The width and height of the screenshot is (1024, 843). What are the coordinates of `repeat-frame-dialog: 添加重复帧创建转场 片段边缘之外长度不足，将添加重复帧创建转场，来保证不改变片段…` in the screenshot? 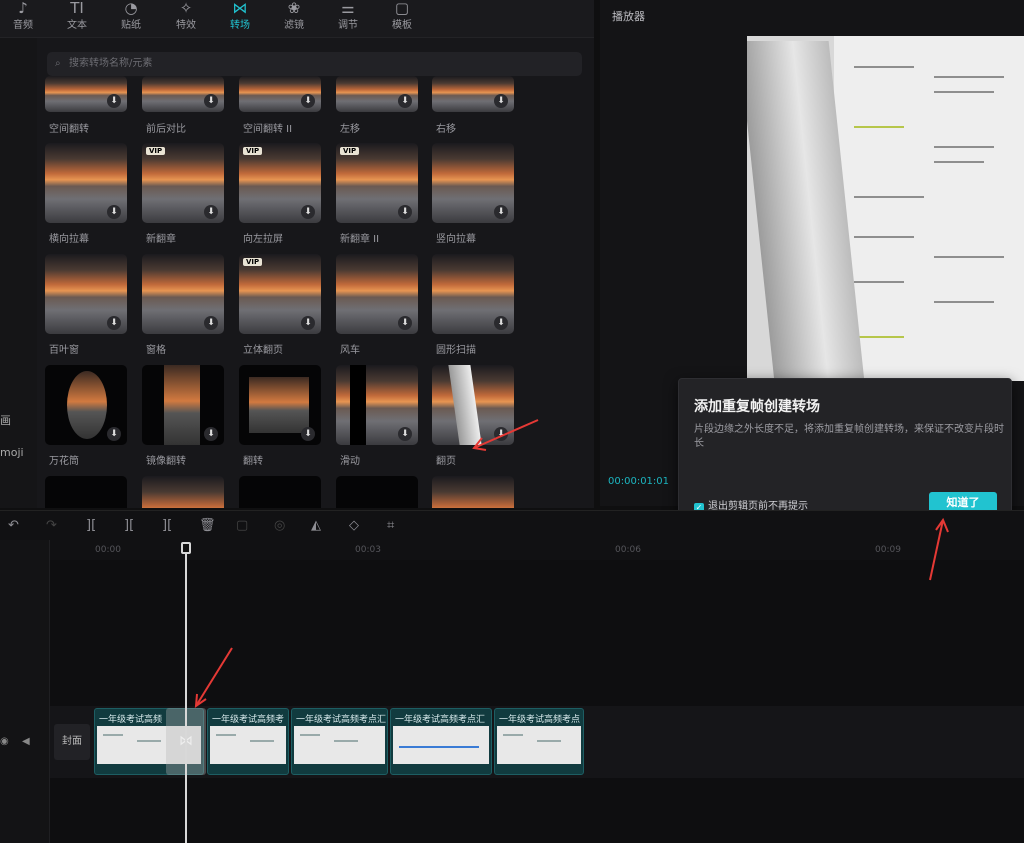 It's located at (845, 451).